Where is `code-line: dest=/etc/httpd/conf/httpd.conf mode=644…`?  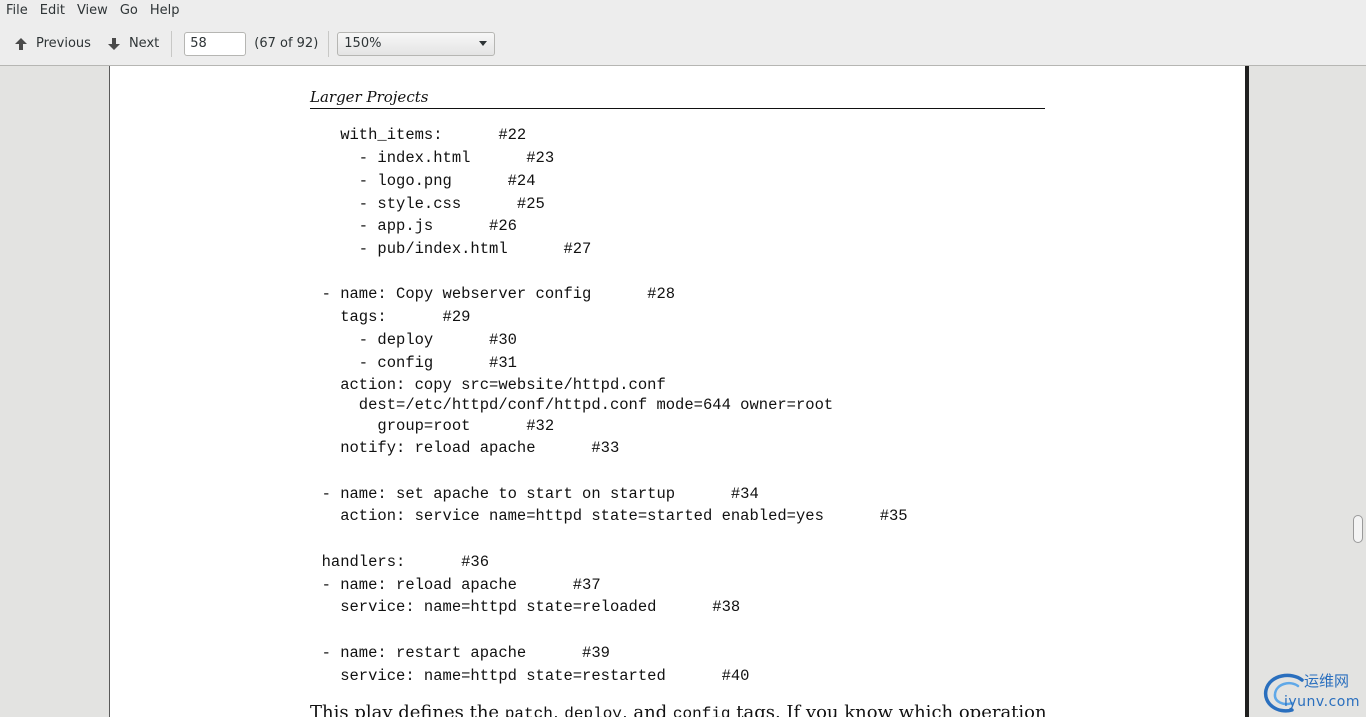
code-line: dest=/etc/httpd/conf/httpd.conf mode=644… is located at coordinates (568, 405).